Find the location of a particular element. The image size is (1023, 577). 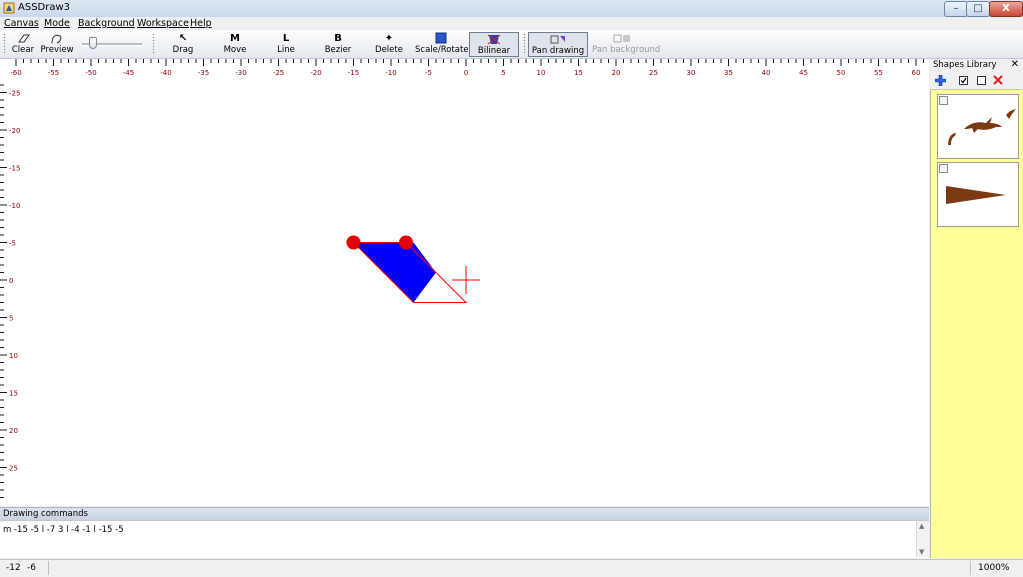

delete-label: Delete is located at coordinates (389, 50).